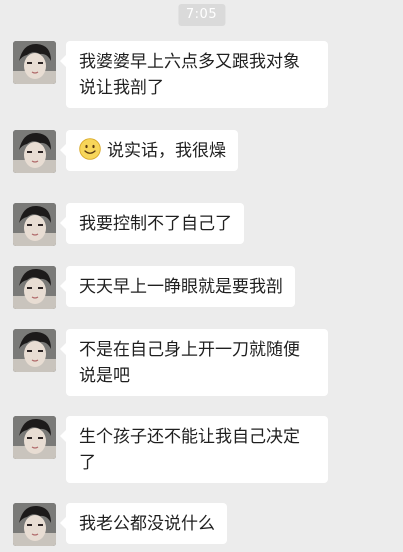 The width and height of the screenshot is (403, 552). Describe the element at coordinates (155, 224) in the screenshot. I see `message-text: 我要控制不了自己了` at that location.